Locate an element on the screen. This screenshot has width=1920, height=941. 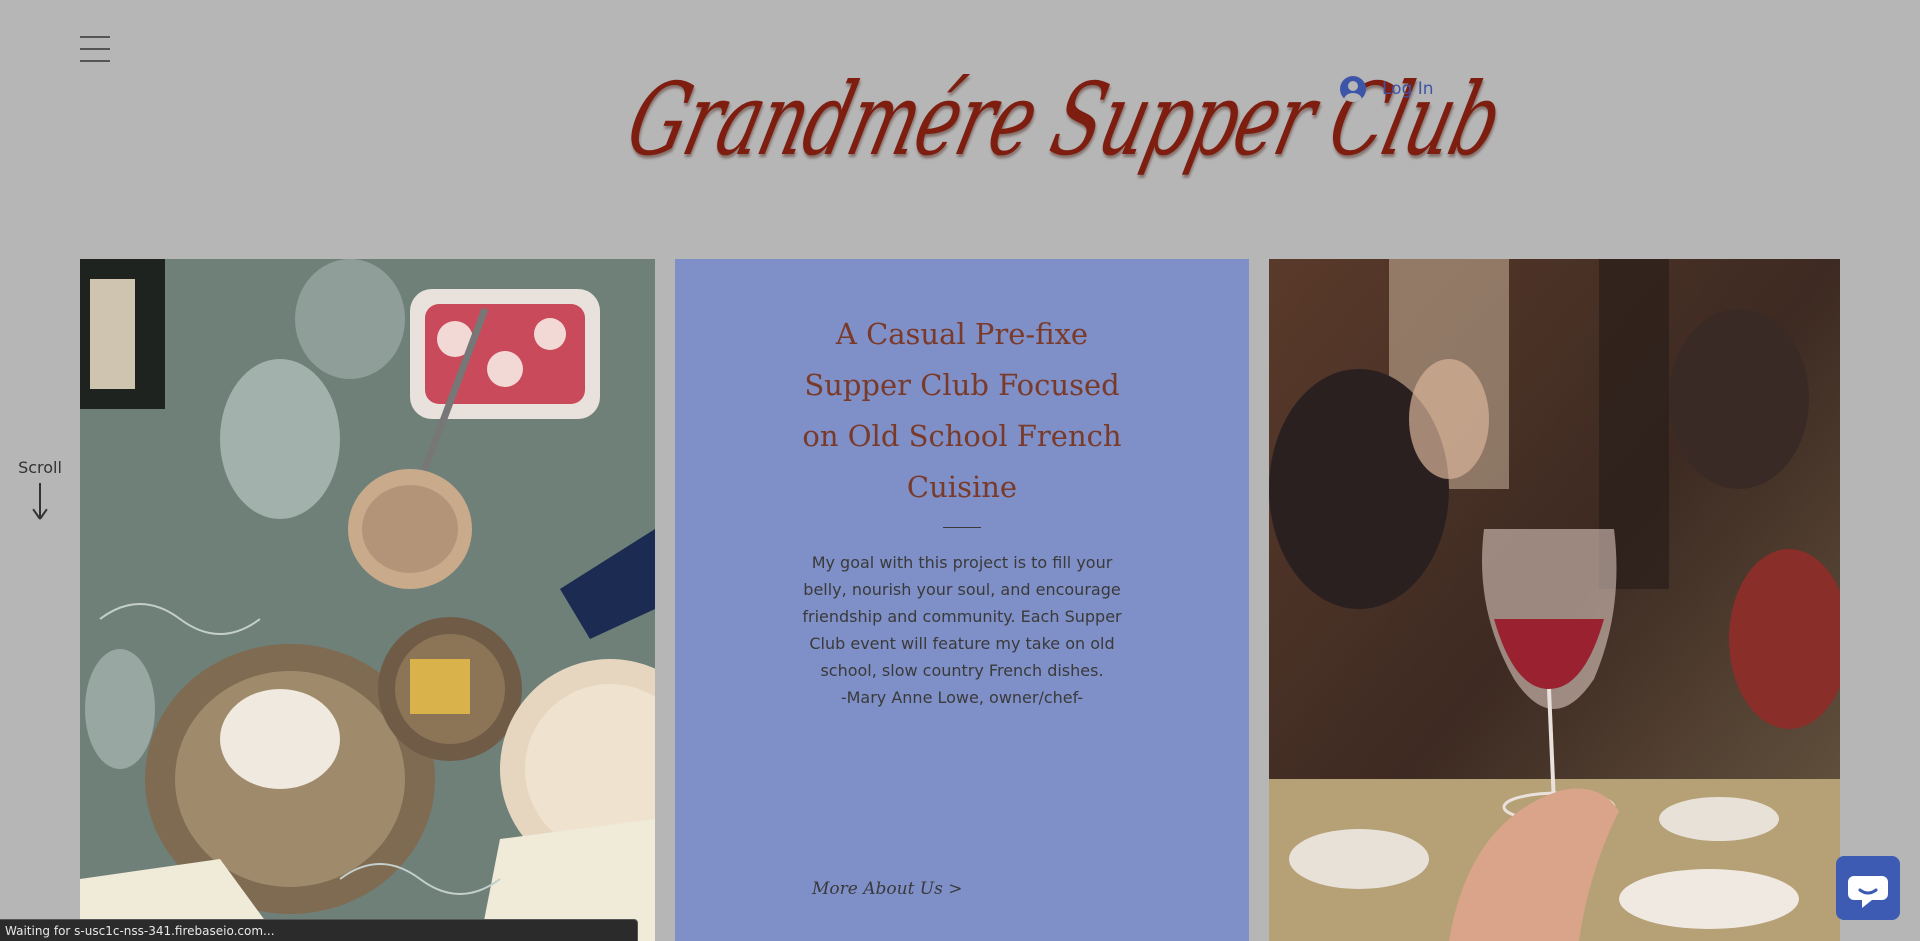
login-button: Log In is located at coordinates (1387, 89).